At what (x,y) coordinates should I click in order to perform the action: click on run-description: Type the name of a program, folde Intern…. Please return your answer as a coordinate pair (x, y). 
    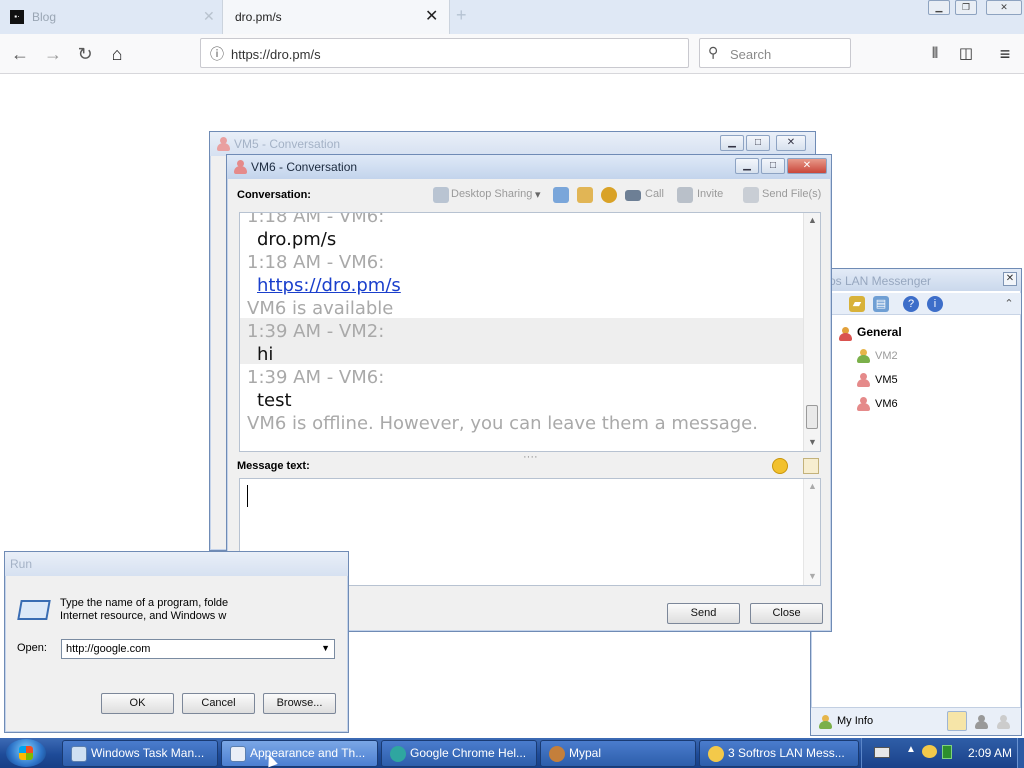
    Looking at the image, I should click on (144, 609).